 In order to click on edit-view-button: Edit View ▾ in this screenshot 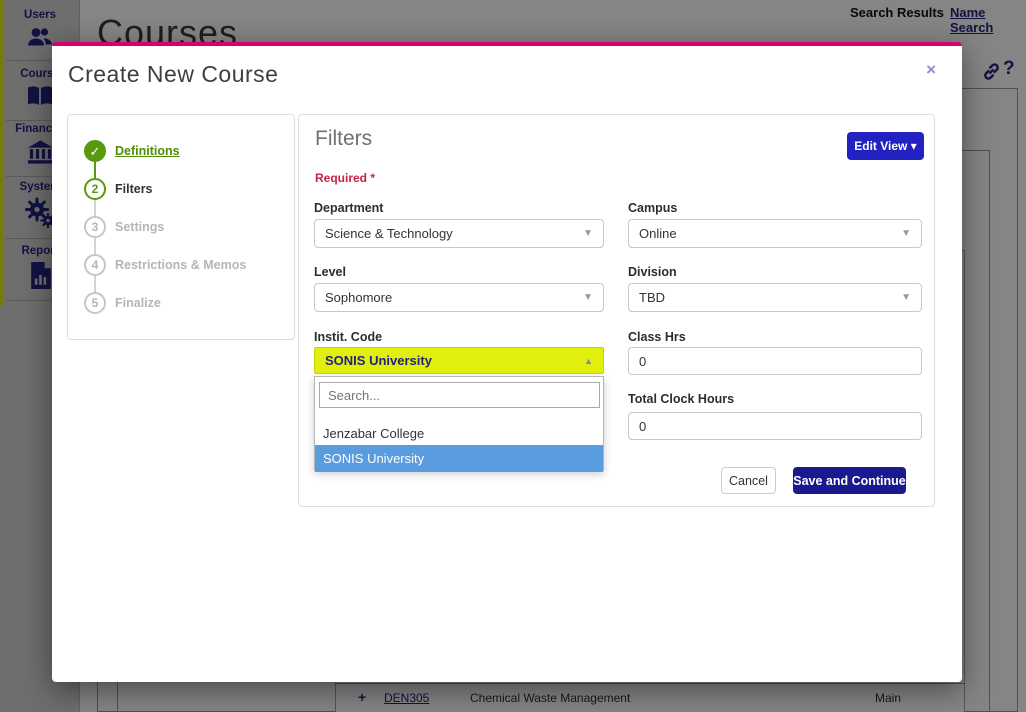, I will do `click(885, 146)`.